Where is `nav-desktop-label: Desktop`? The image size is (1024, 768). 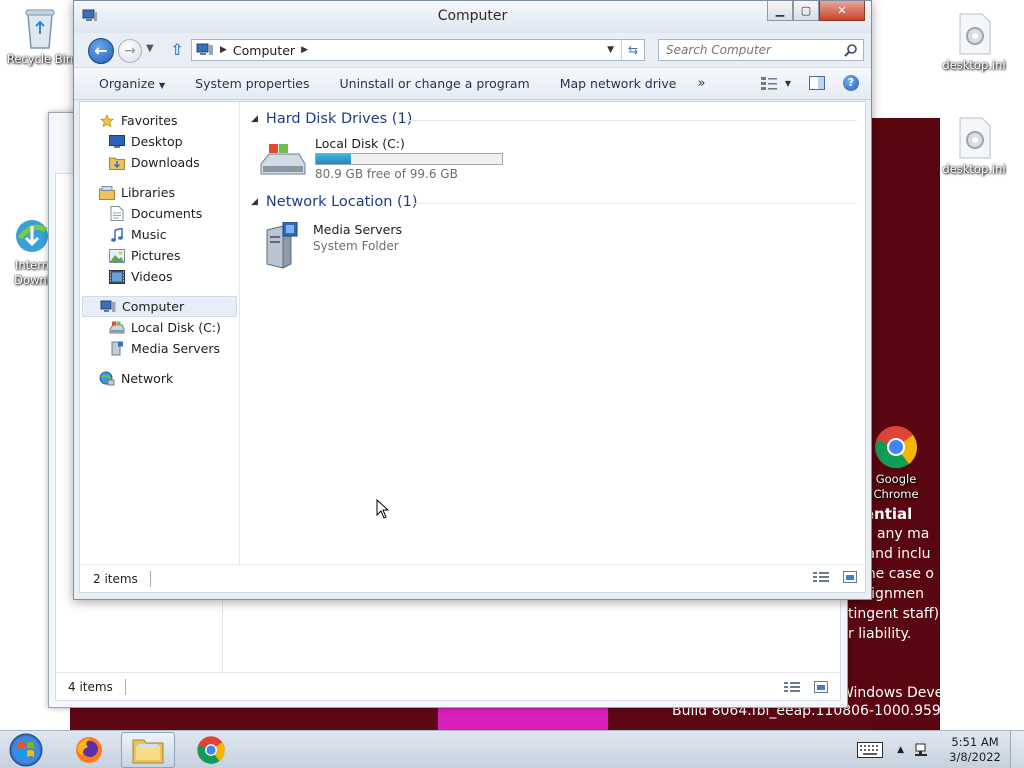 nav-desktop-label: Desktop is located at coordinates (157, 141).